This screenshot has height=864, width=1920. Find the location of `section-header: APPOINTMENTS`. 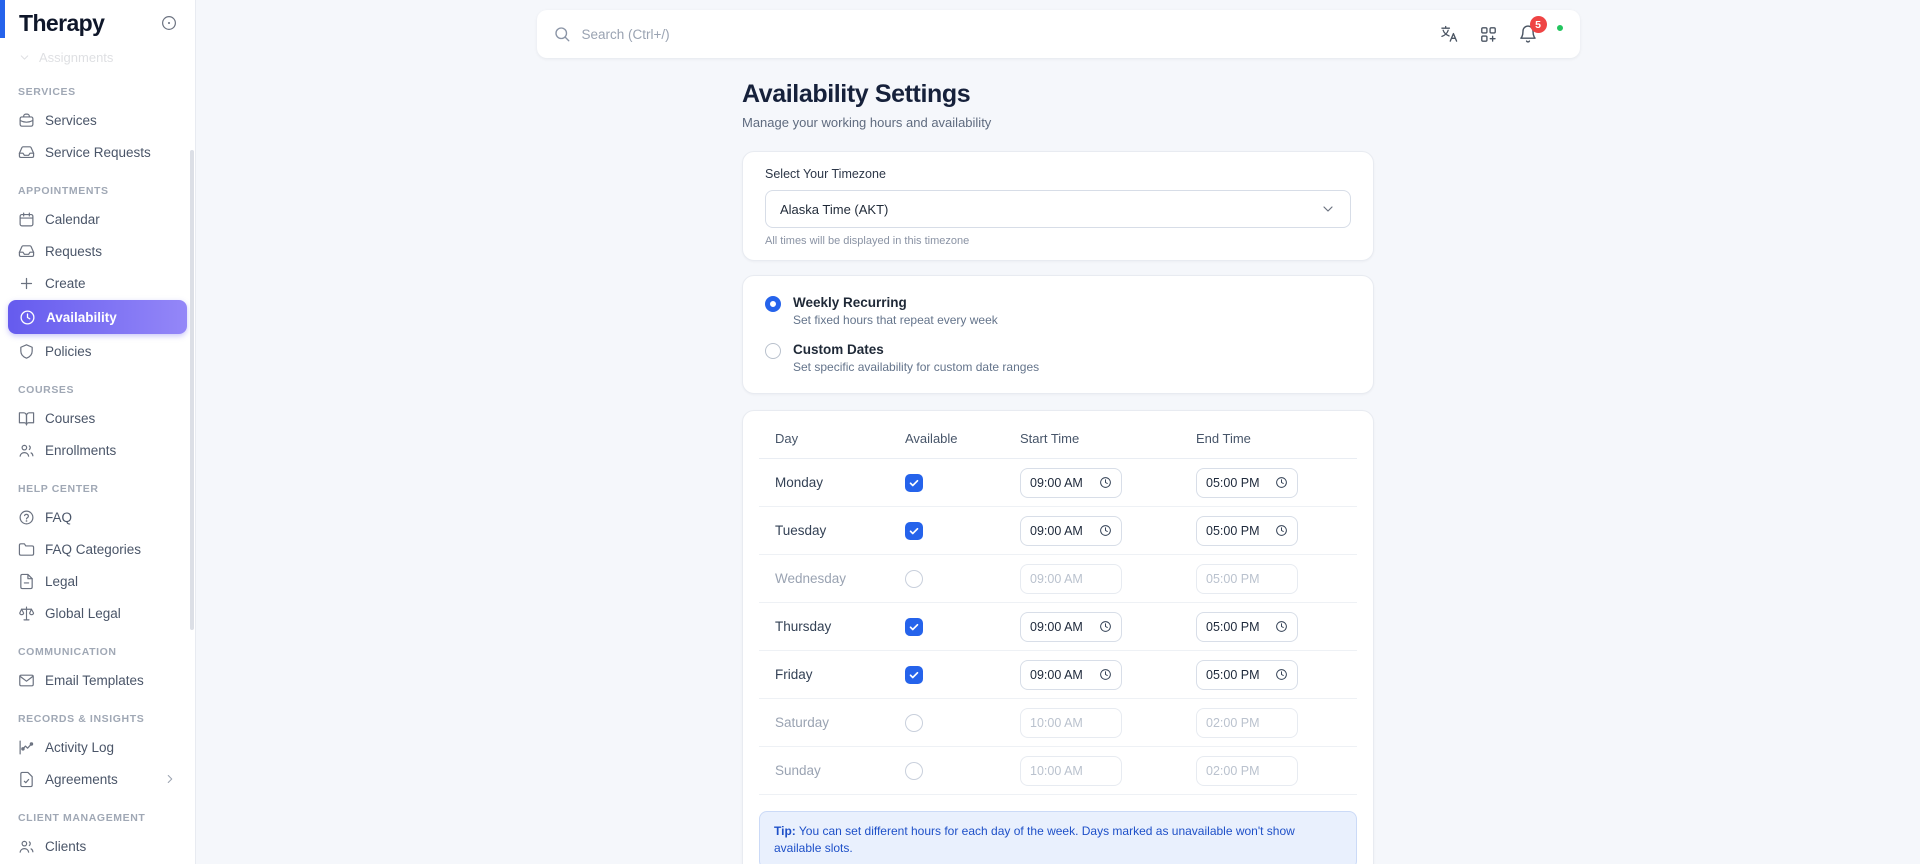

section-header: APPOINTMENTS is located at coordinates (63, 191).